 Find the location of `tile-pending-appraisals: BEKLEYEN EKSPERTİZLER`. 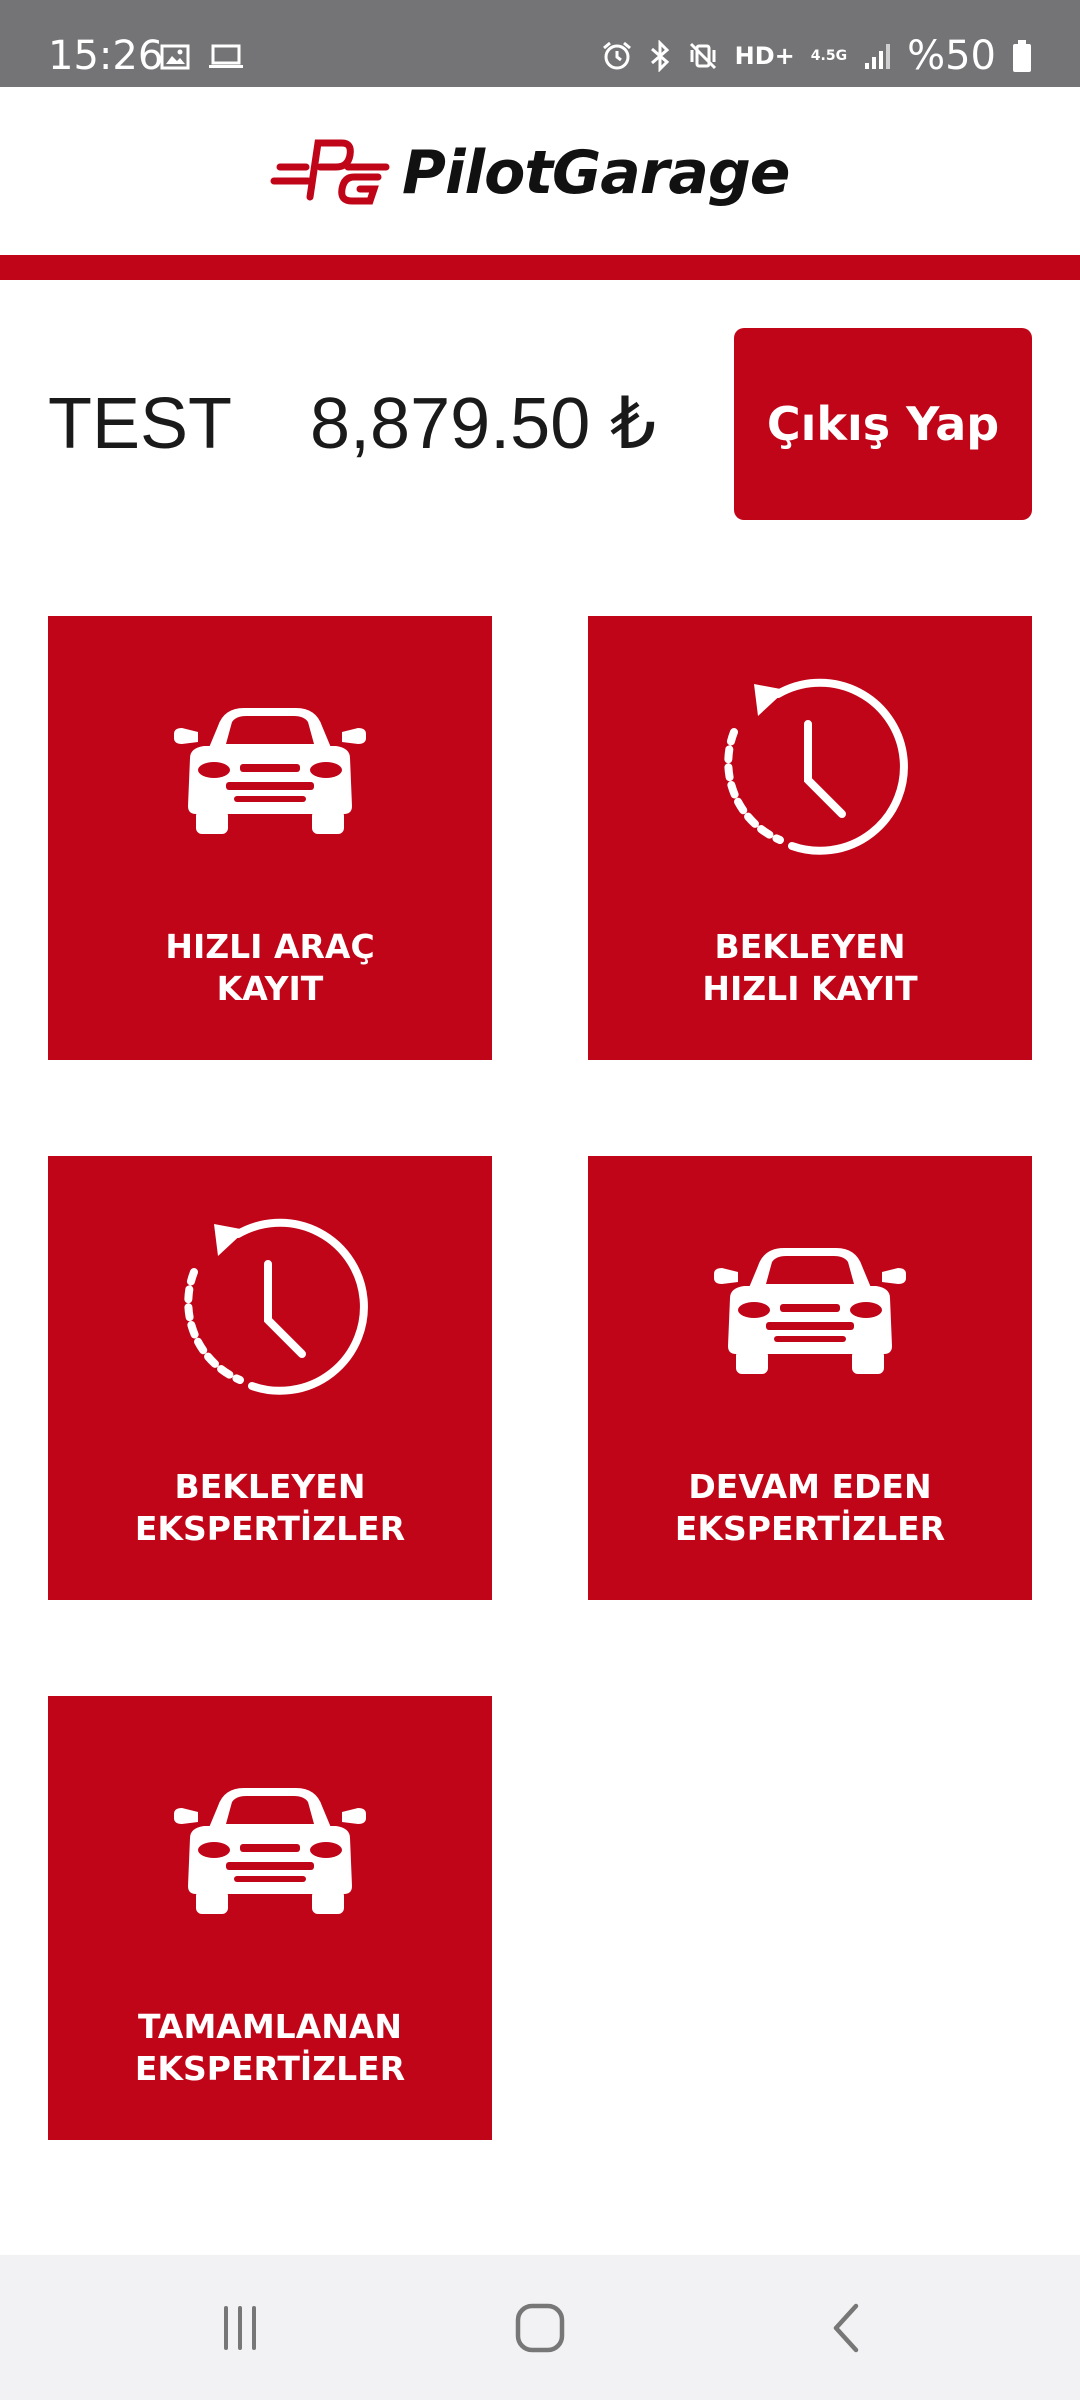

tile-pending-appraisals: BEKLEYEN EKSPERTİZLER is located at coordinates (270, 1378).